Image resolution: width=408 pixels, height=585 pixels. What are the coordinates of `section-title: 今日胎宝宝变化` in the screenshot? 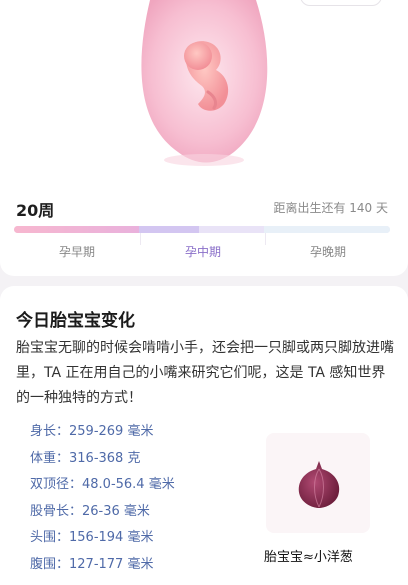 It's located at (75, 321).